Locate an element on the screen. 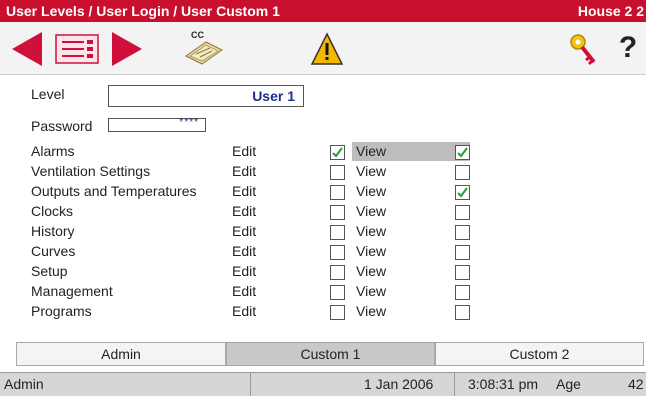 The width and height of the screenshot is (646, 396). password-value: **** is located at coordinates (189, 122).